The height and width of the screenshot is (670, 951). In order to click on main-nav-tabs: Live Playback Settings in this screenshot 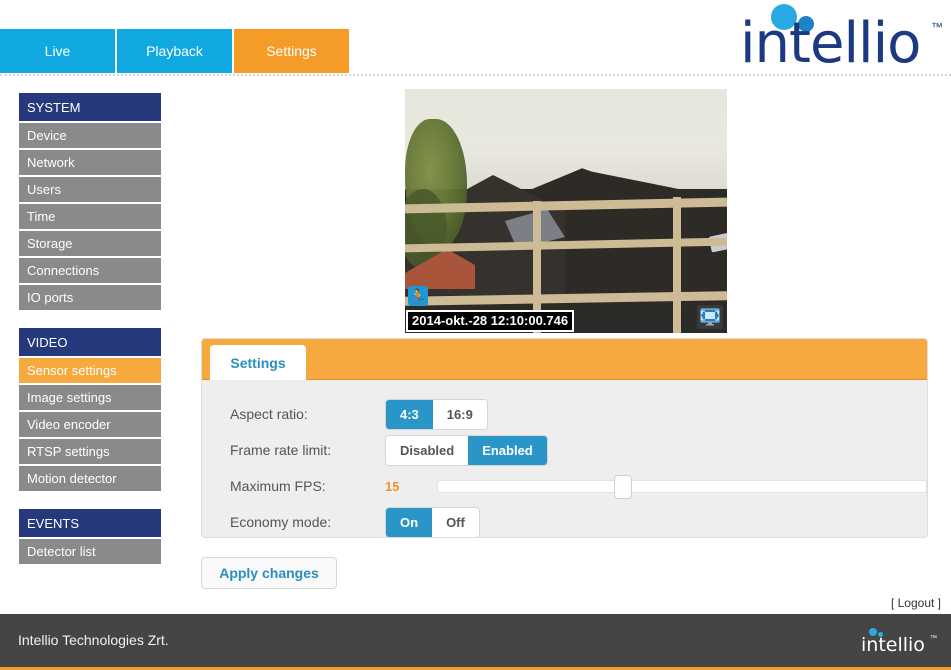, I will do `click(175, 51)`.